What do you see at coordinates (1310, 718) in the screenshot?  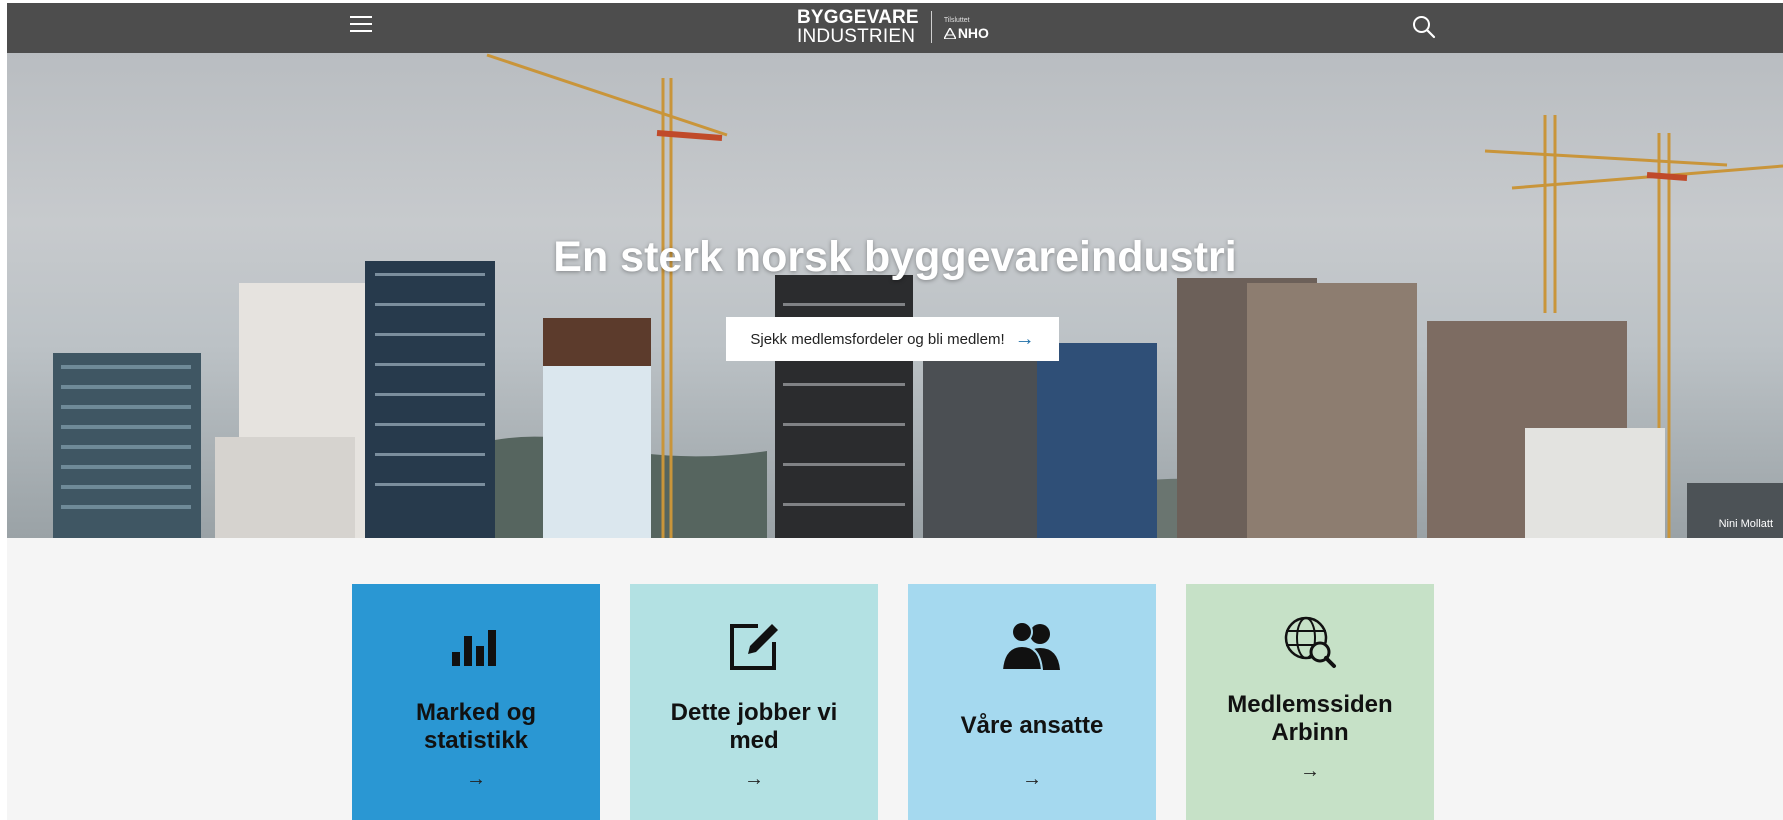 I see `card-label: Medlemssiden Arbinn` at bounding box center [1310, 718].